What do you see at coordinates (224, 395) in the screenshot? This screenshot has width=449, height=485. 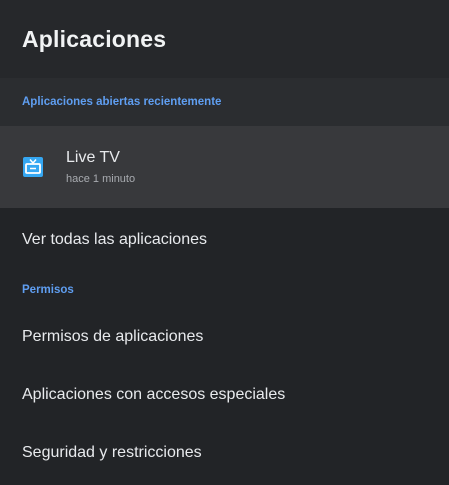 I see `special-access-item: Aplicaciones con accesos especiales` at bounding box center [224, 395].